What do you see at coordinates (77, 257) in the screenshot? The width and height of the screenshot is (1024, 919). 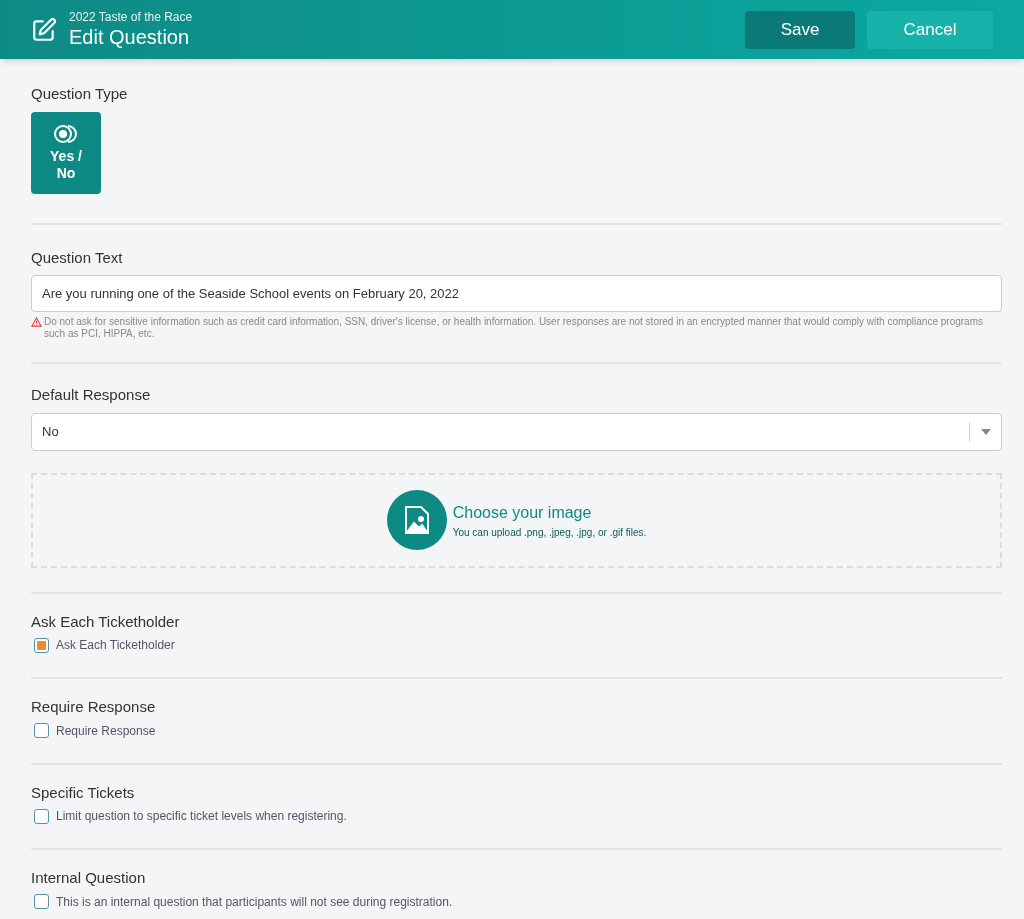 I see `section-heading: Question Text` at bounding box center [77, 257].